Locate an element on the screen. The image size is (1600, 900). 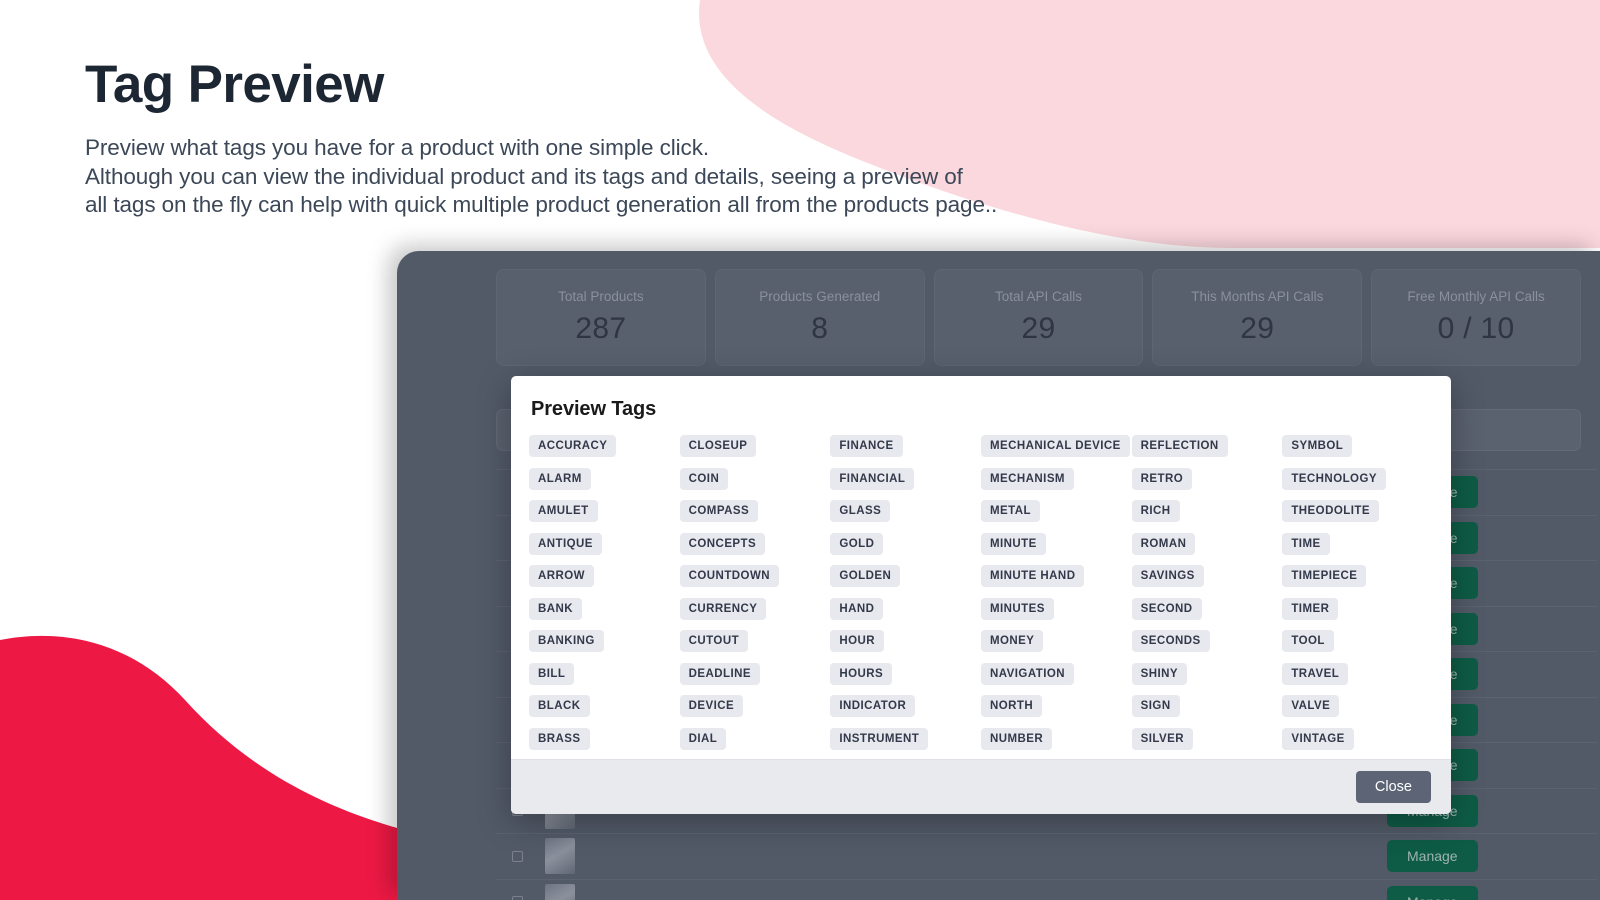
tag-chip: CURRENCY is located at coordinates (723, 608).